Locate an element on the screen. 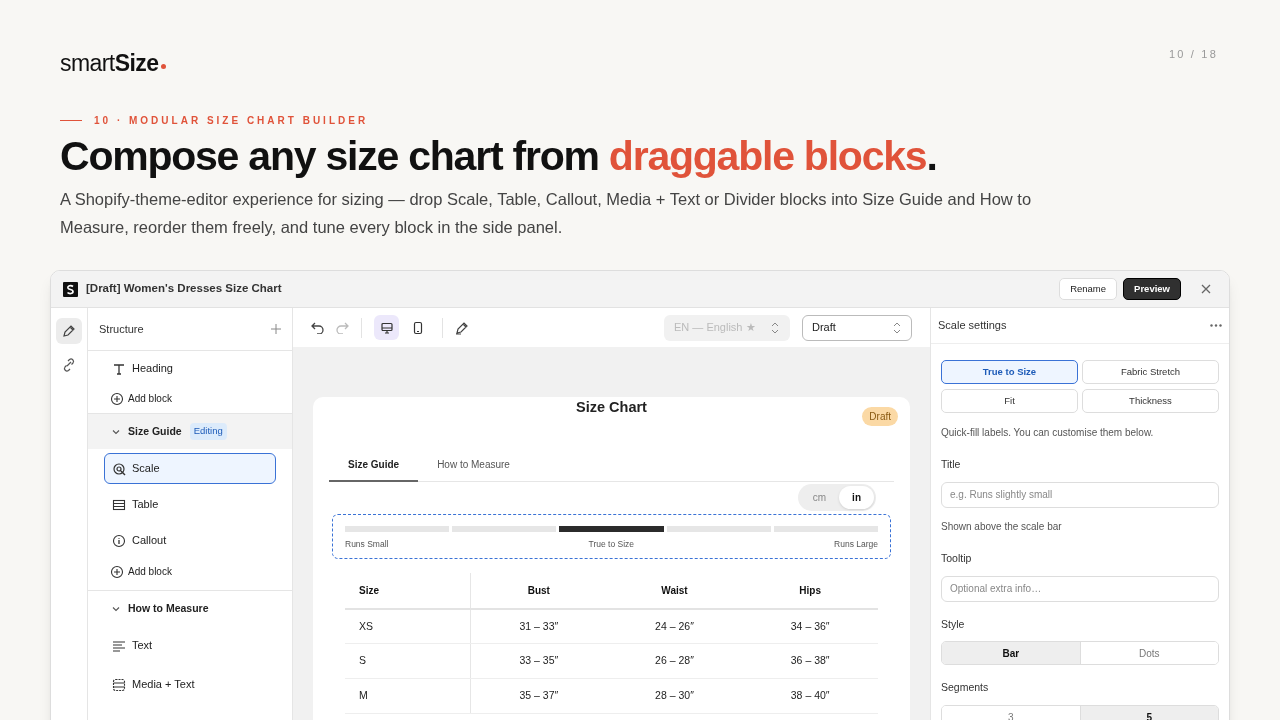  link-icon is located at coordinates (69, 365).